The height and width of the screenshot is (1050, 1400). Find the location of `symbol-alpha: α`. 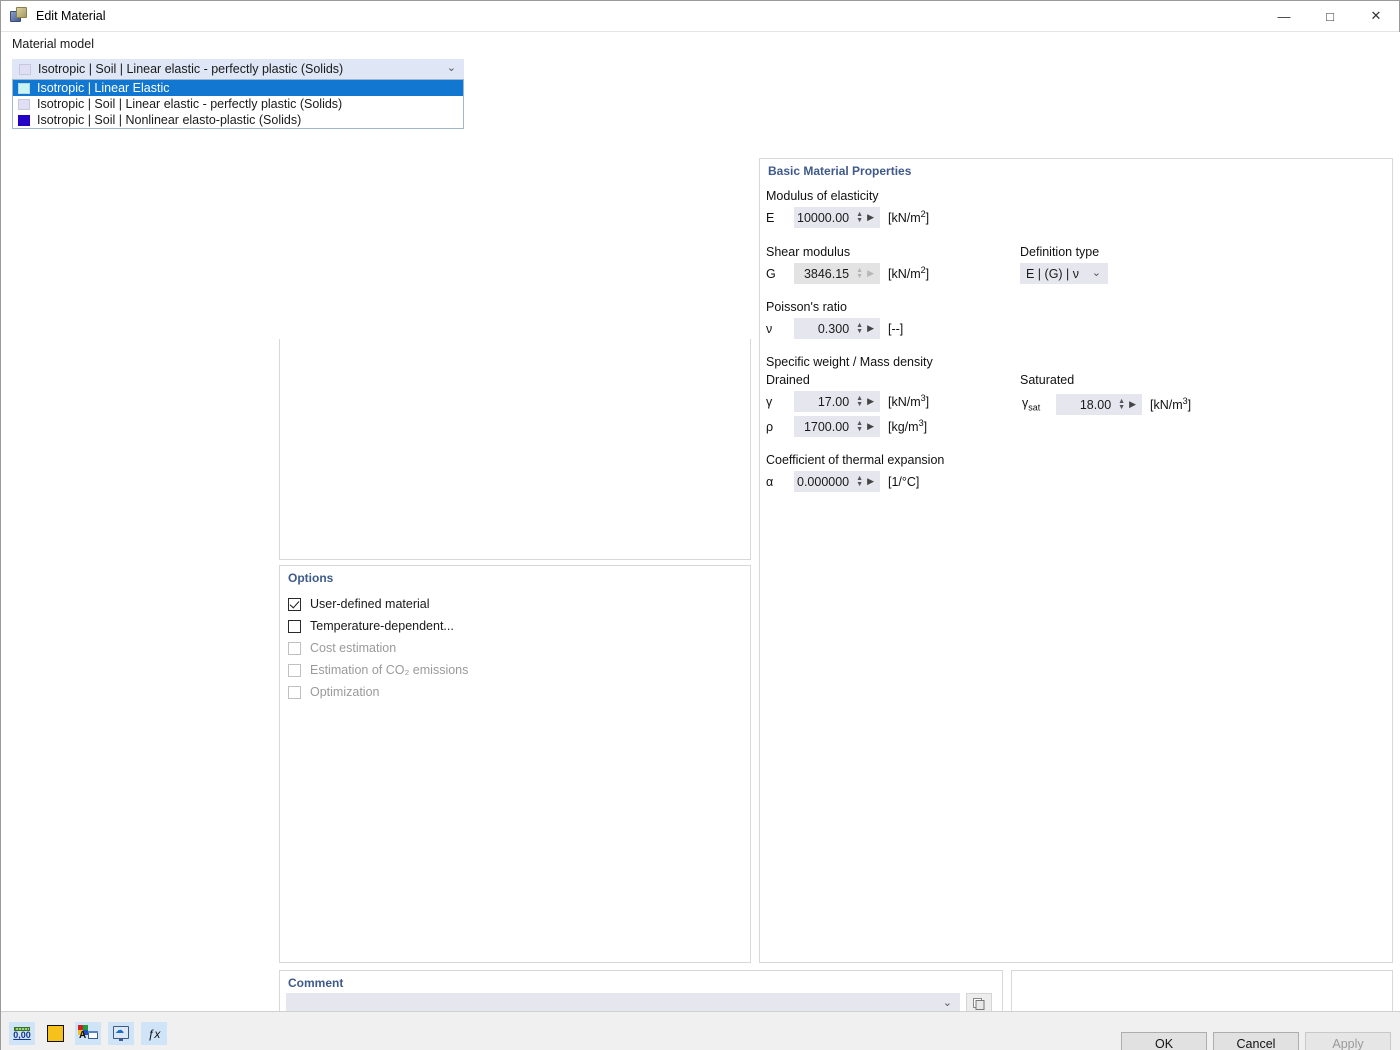

symbol-alpha: α is located at coordinates (770, 481).